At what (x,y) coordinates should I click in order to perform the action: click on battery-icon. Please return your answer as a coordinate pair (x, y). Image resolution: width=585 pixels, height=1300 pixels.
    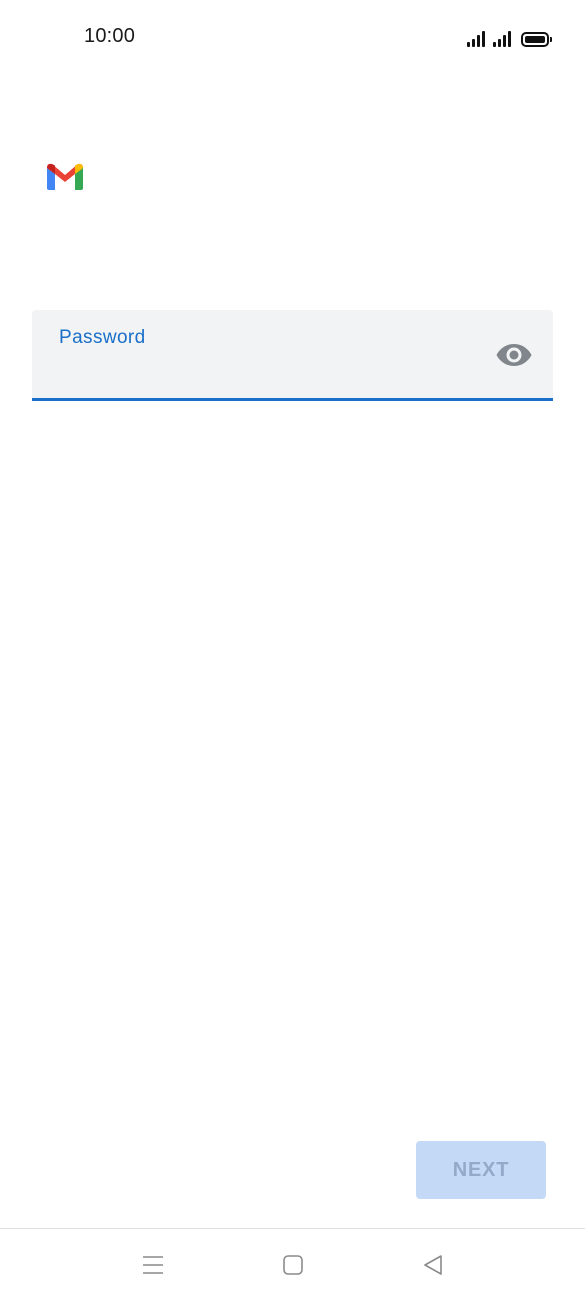
    Looking at the image, I should click on (536, 39).